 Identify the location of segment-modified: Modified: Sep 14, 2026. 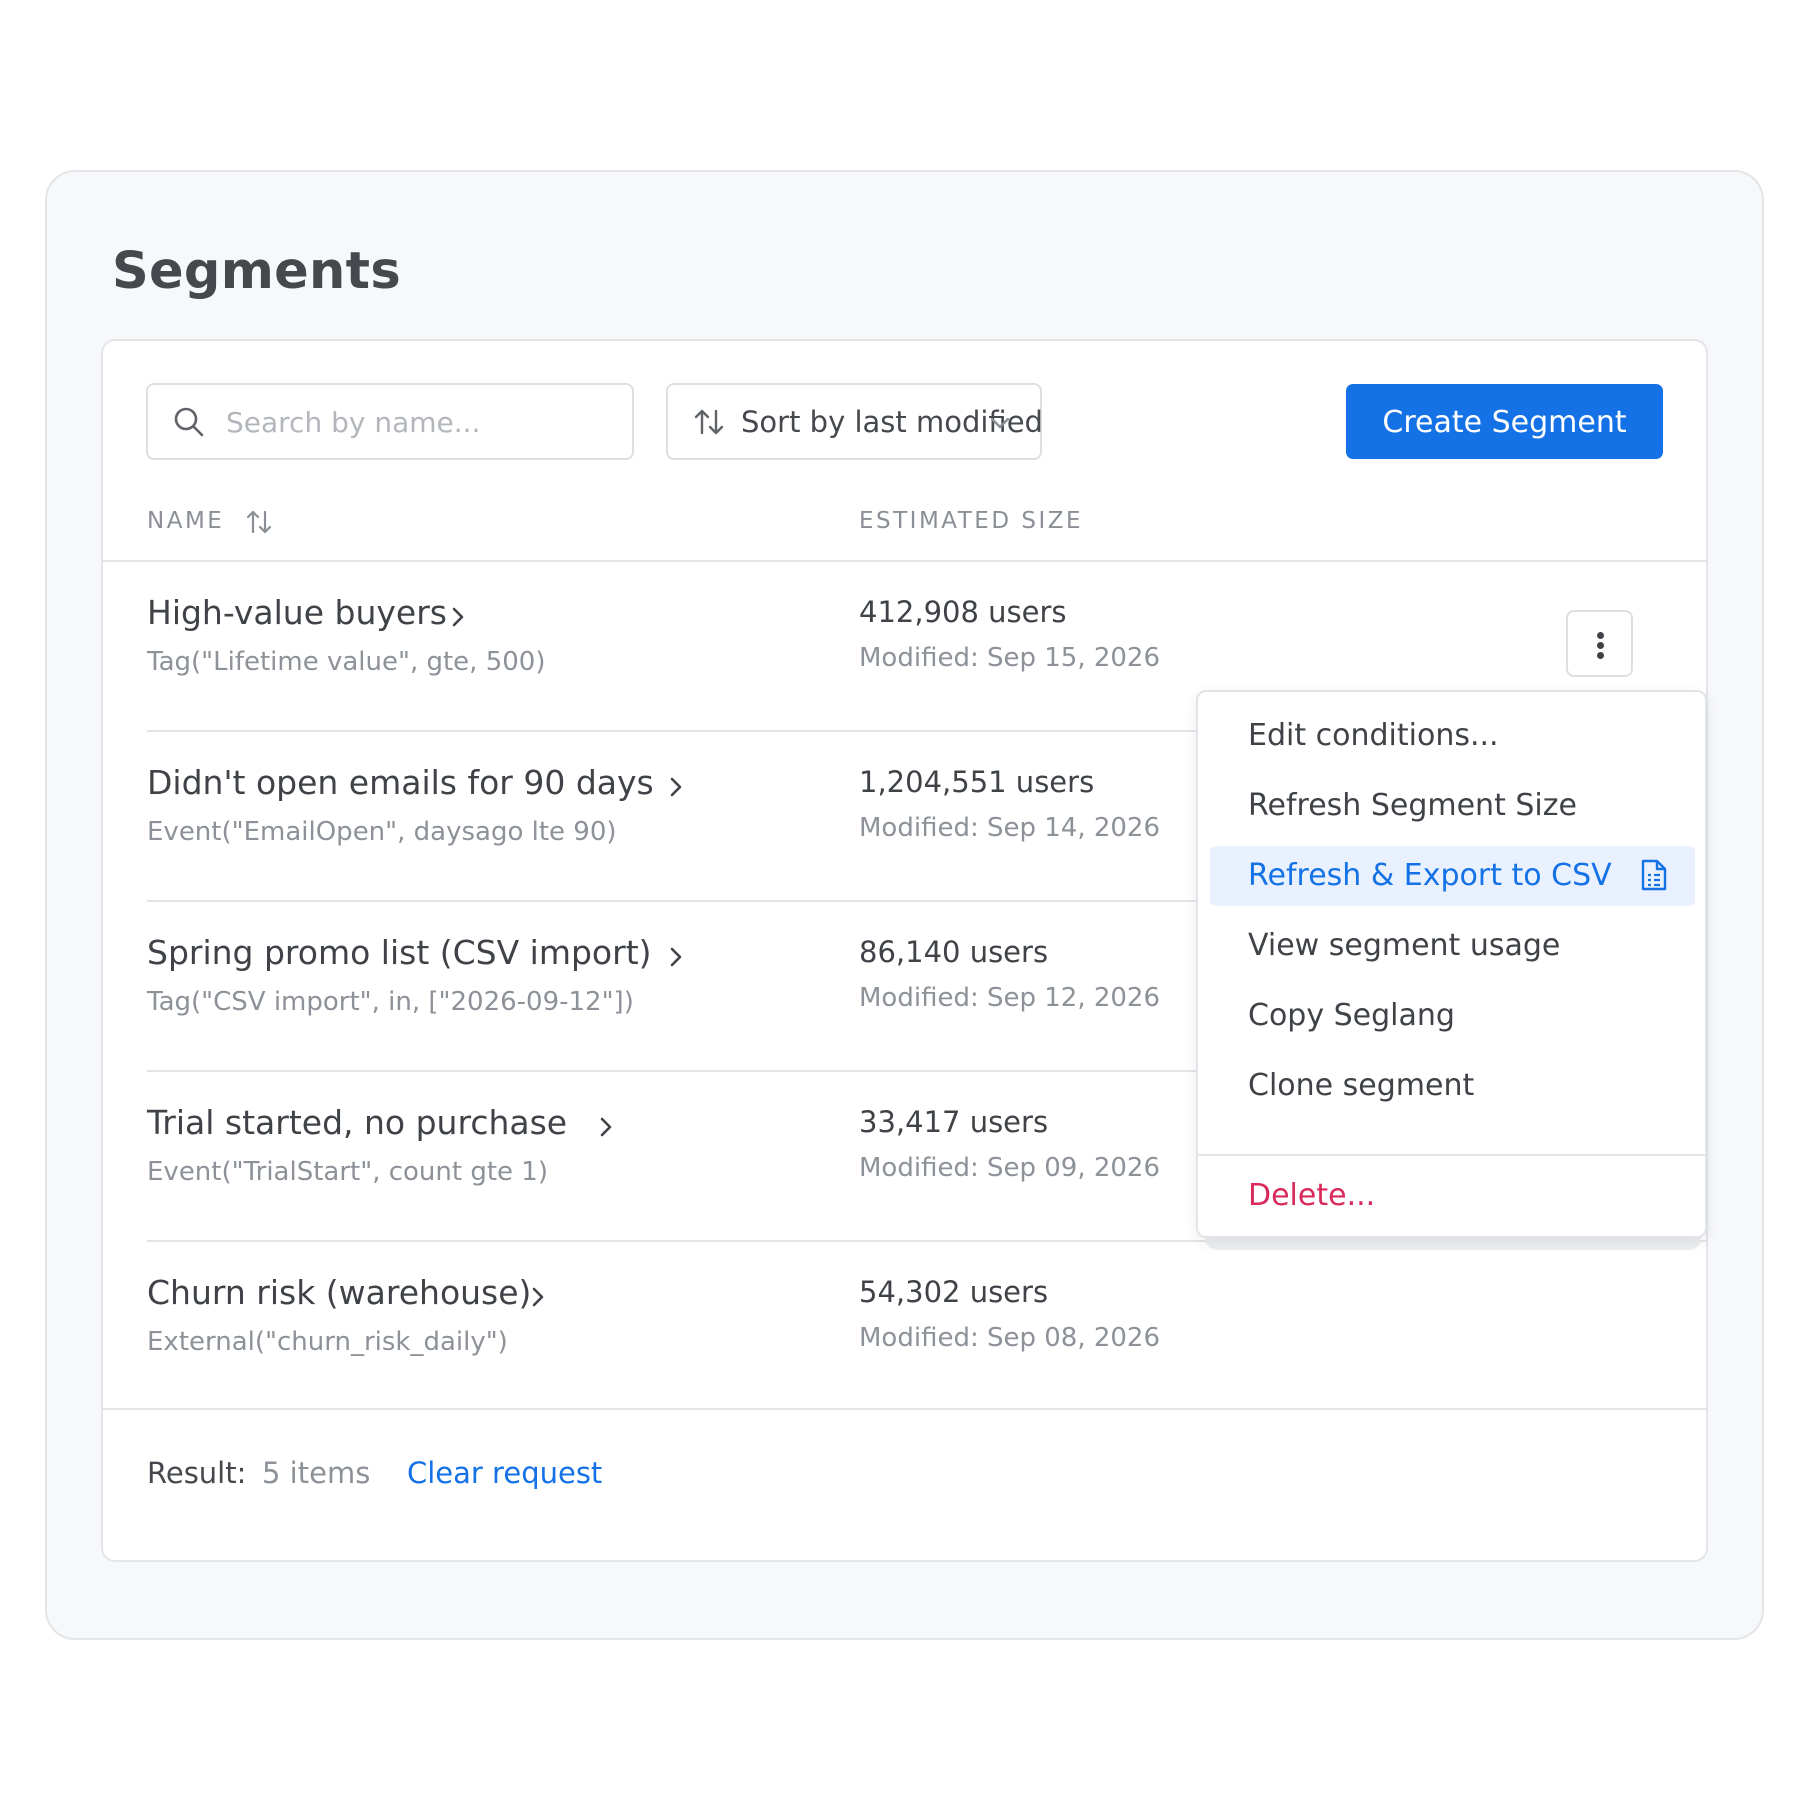
(1010, 828).